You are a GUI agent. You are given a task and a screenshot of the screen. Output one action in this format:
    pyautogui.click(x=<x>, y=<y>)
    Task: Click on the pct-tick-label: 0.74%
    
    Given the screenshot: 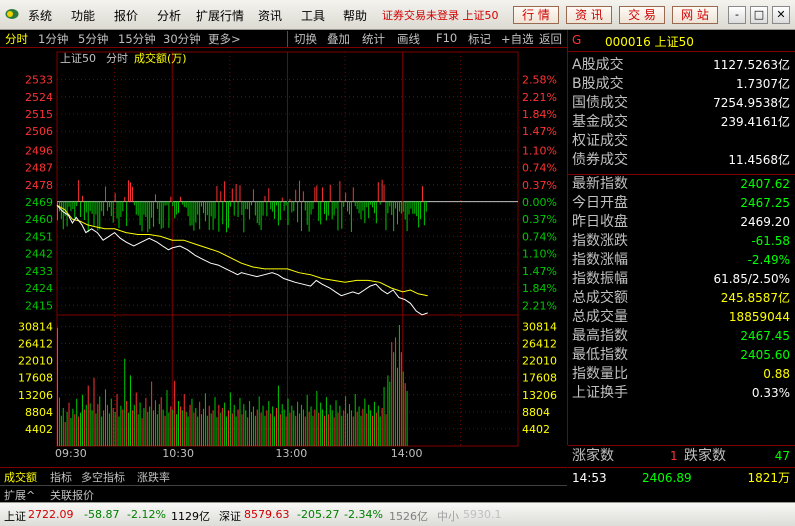 What is the action you would take?
    pyautogui.click(x=539, y=236)
    